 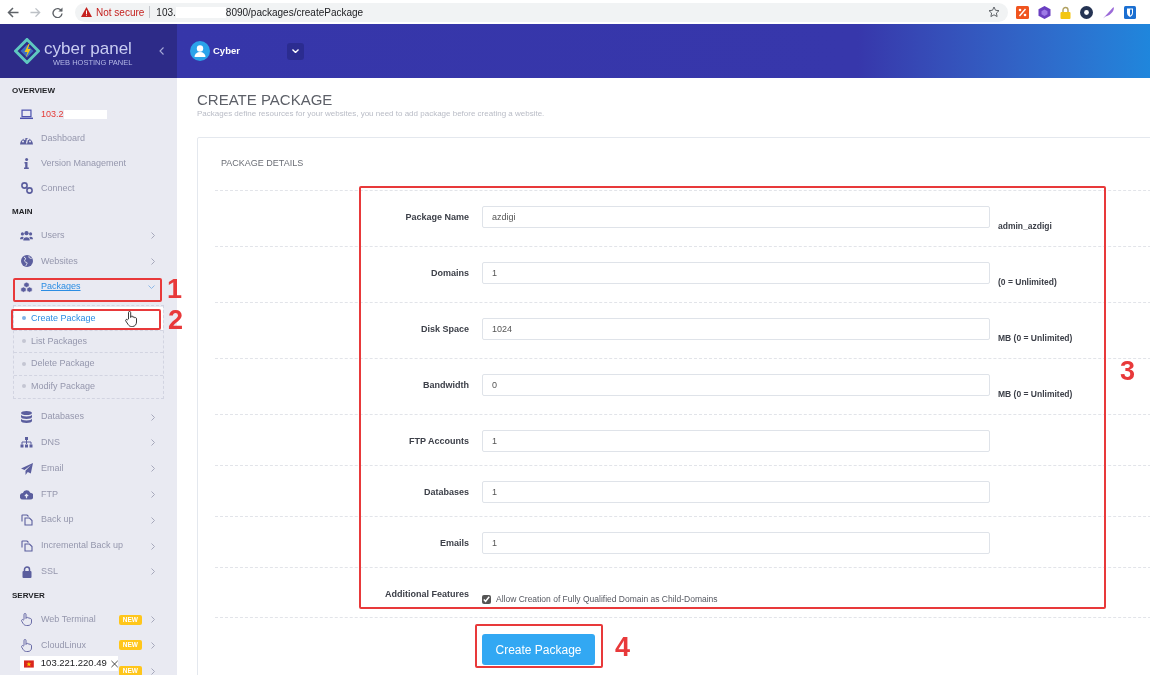 I want to click on star-icon, so click(x=994, y=12).